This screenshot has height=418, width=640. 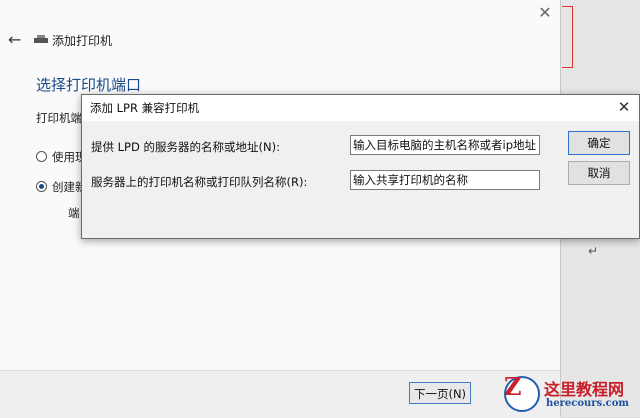 What do you see at coordinates (599, 143) in the screenshot?
I see `ok-button: 确定` at bounding box center [599, 143].